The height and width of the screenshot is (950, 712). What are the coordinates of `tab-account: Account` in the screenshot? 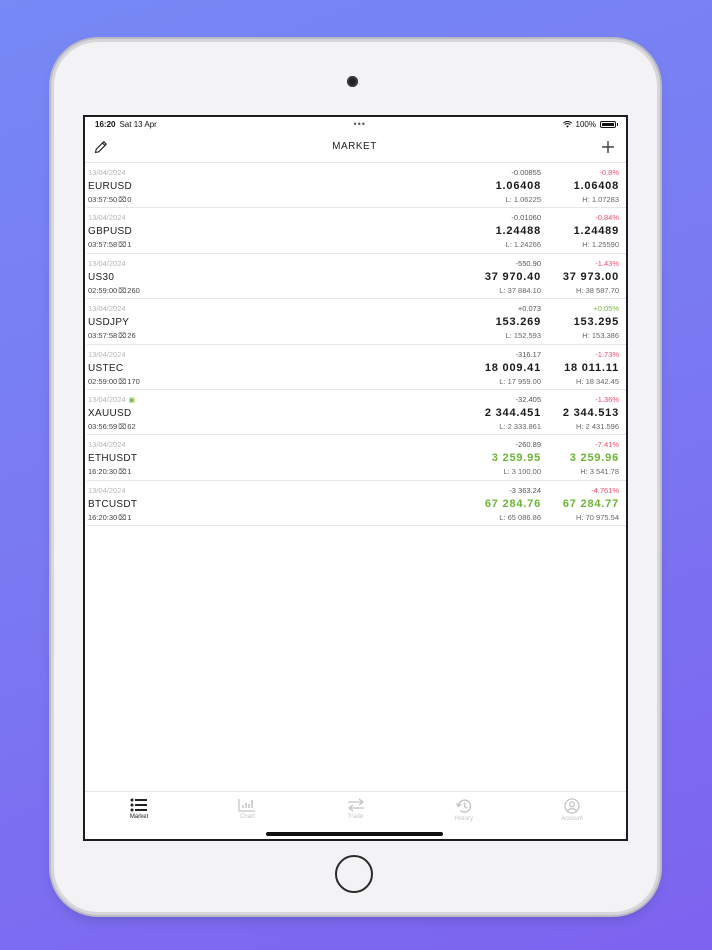 It's located at (572, 815).